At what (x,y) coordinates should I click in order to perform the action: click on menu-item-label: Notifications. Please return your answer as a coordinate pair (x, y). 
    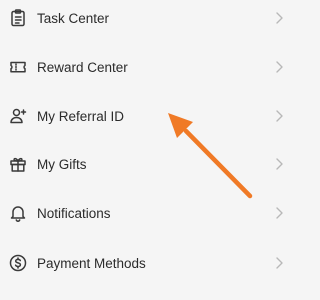
    Looking at the image, I should click on (74, 213).